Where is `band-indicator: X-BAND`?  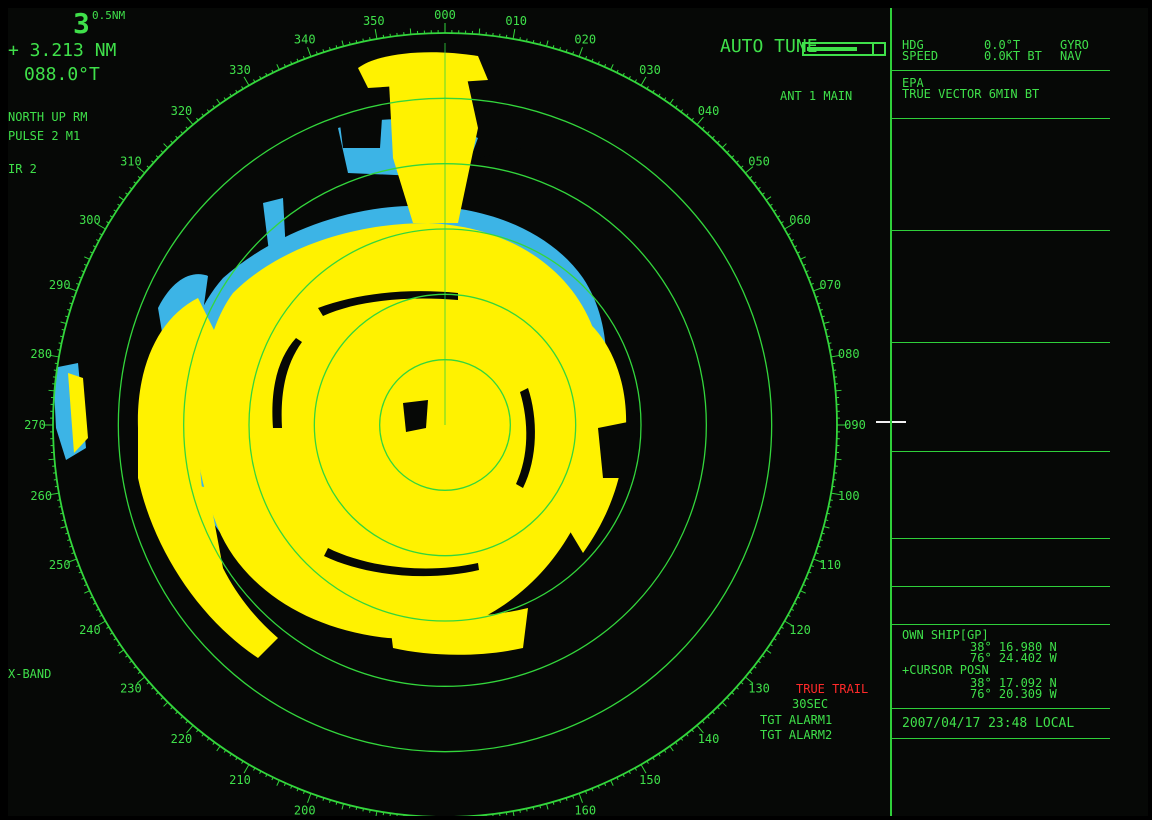
band-indicator: X-BAND is located at coordinates (30, 674).